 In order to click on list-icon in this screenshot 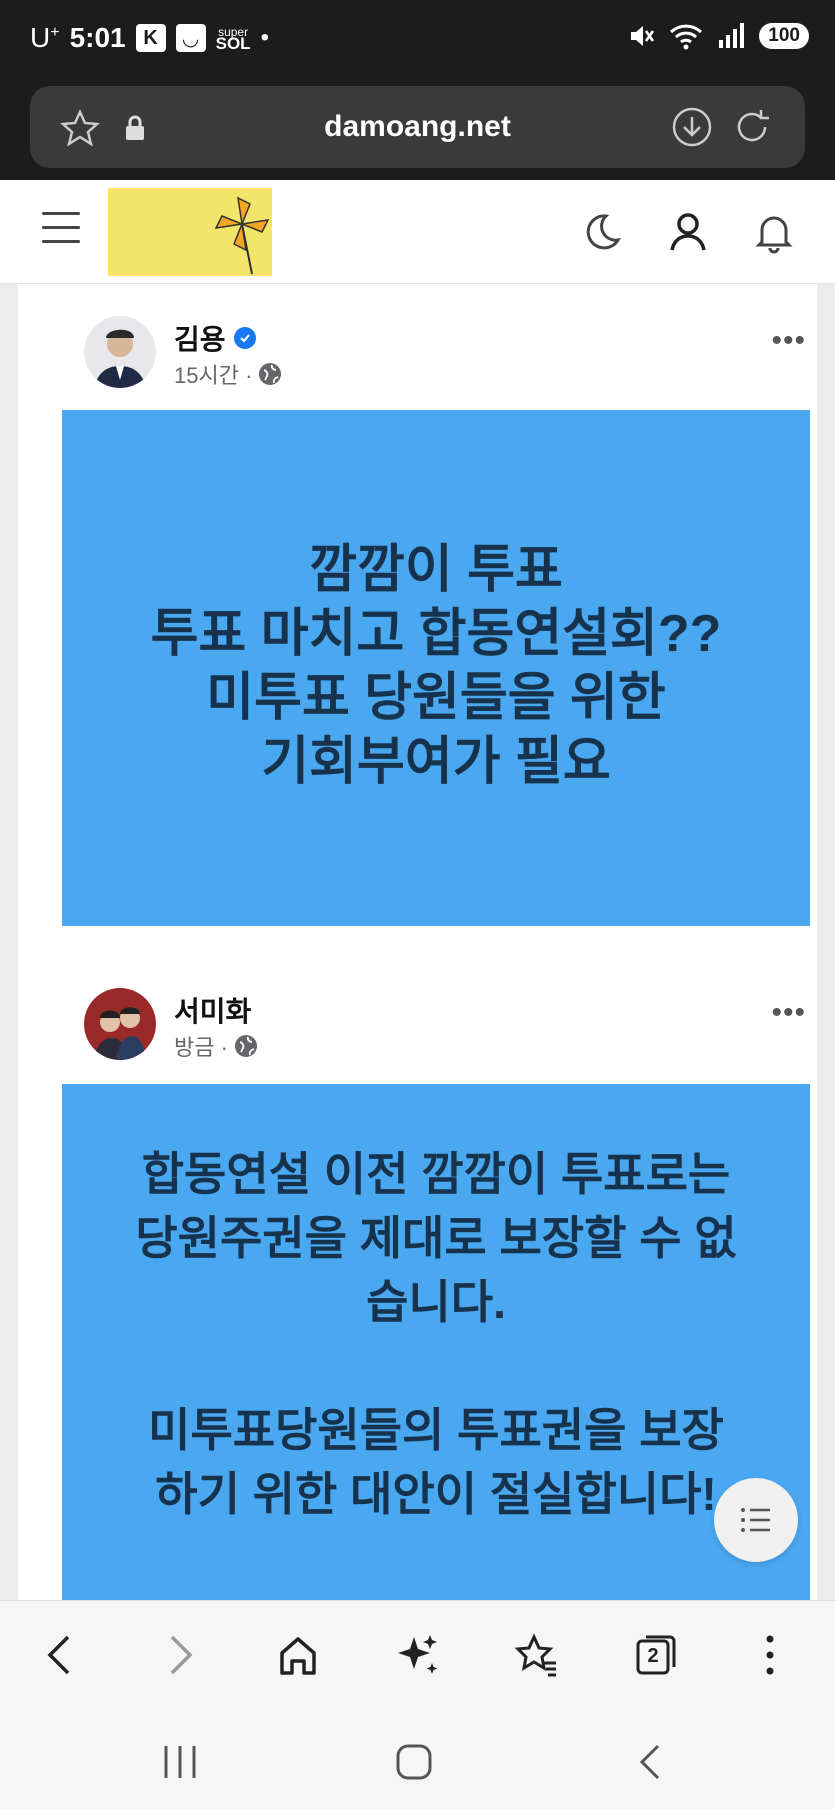, I will do `click(755, 1520)`.